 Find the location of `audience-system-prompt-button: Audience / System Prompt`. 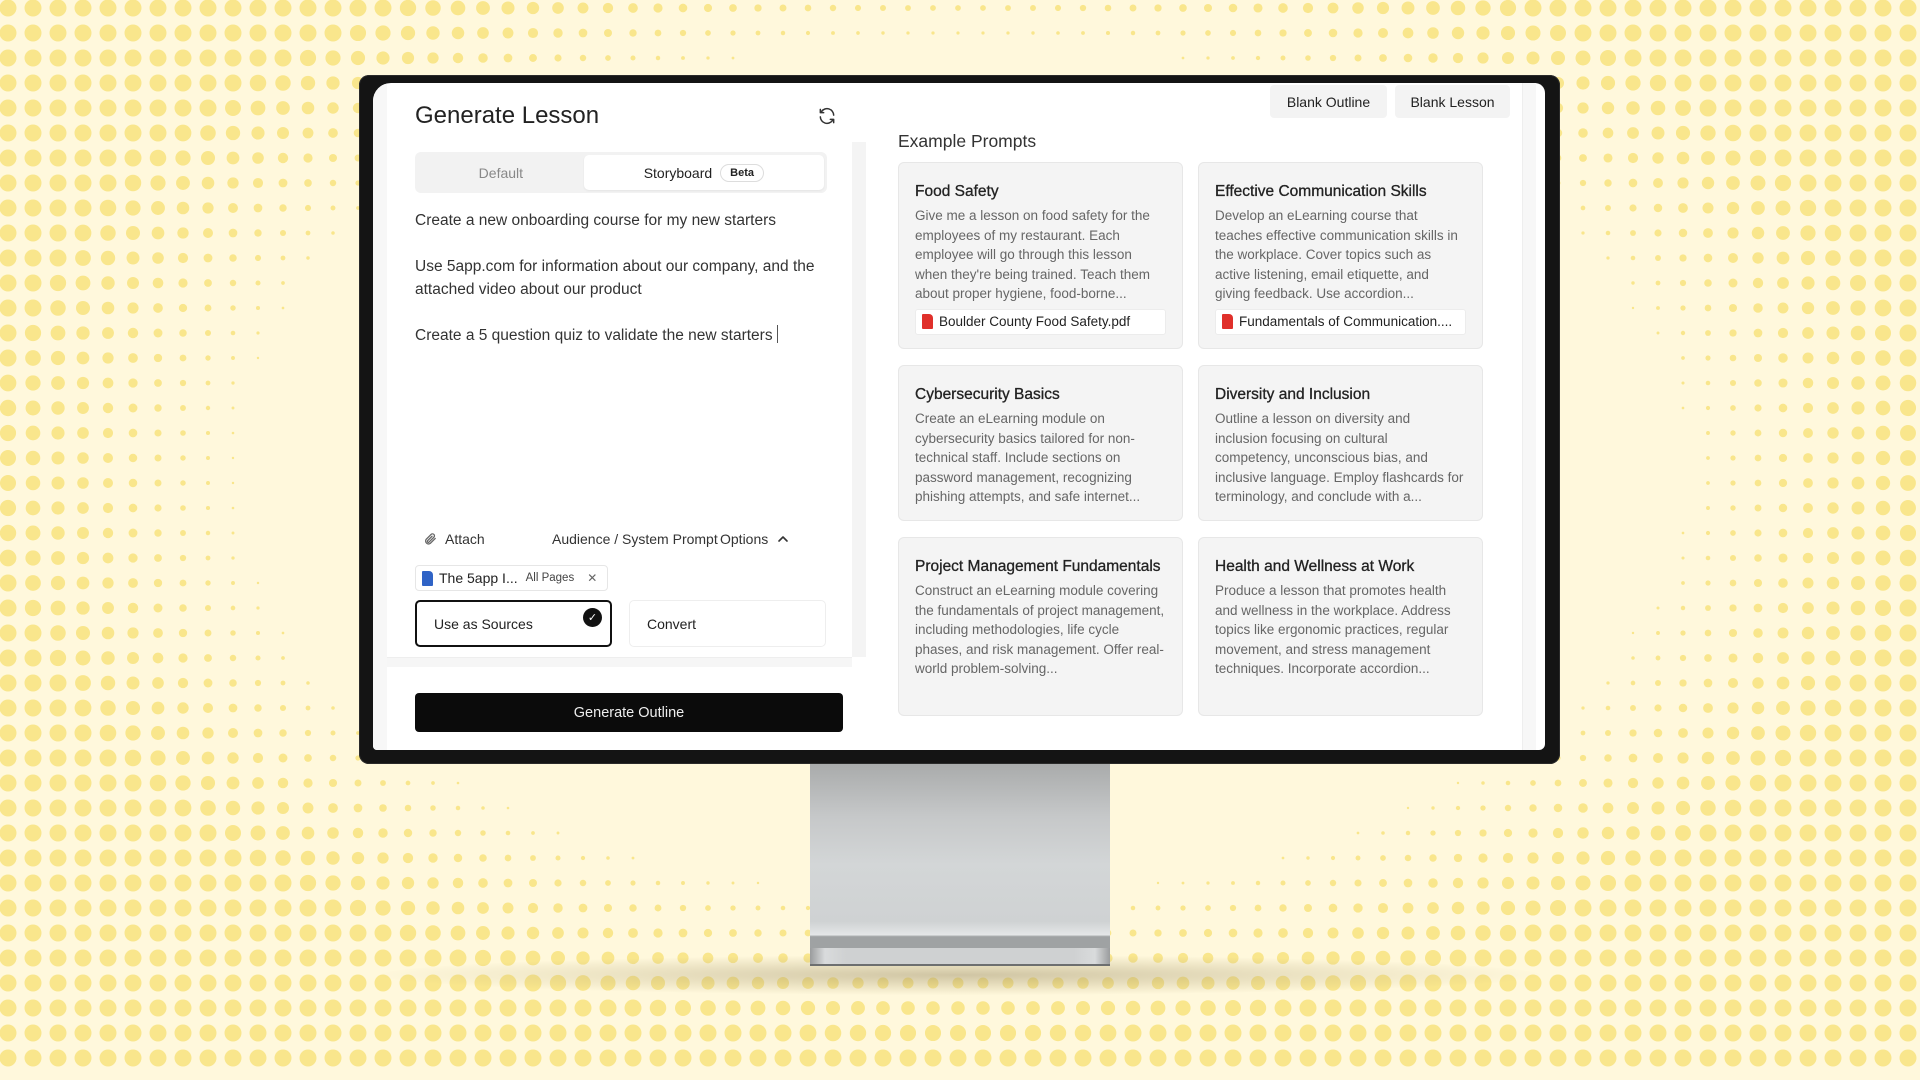

audience-system-prompt-button: Audience / System Prompt is located at coordinates (635, 539).